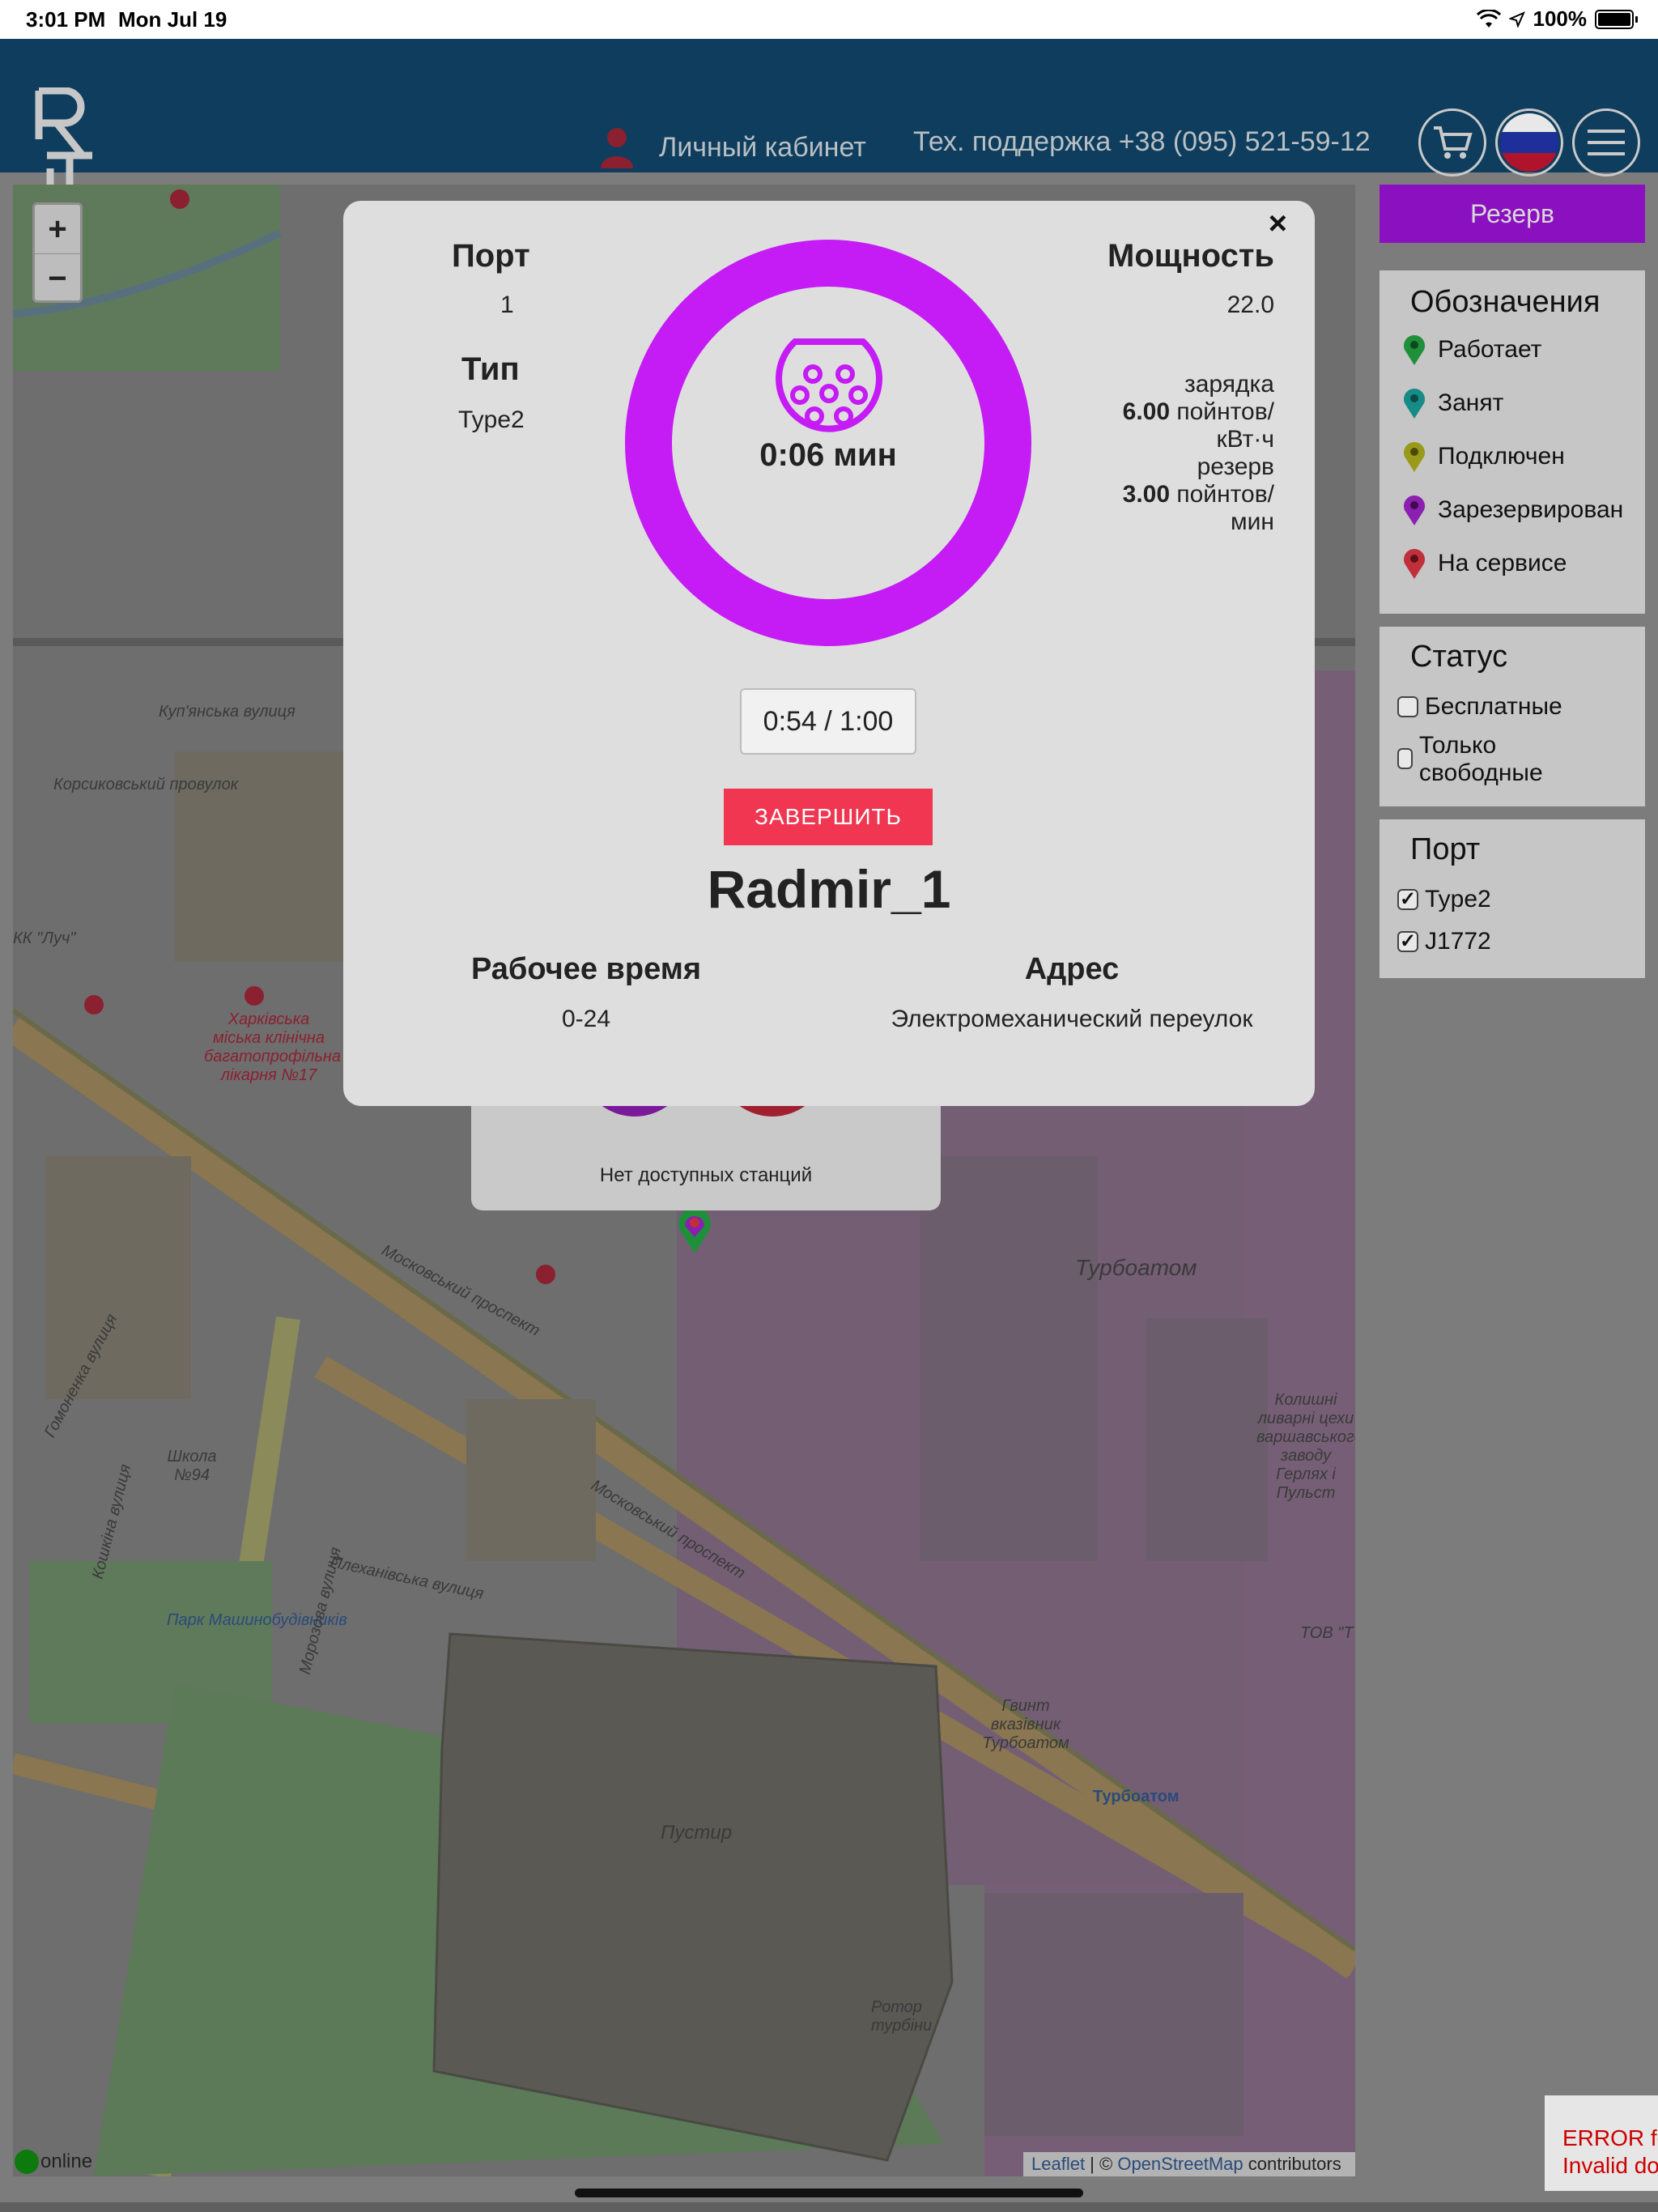 The image size is (1658, 2212). I want to click on filter-free: Бесплатные, so click(1479, 707).